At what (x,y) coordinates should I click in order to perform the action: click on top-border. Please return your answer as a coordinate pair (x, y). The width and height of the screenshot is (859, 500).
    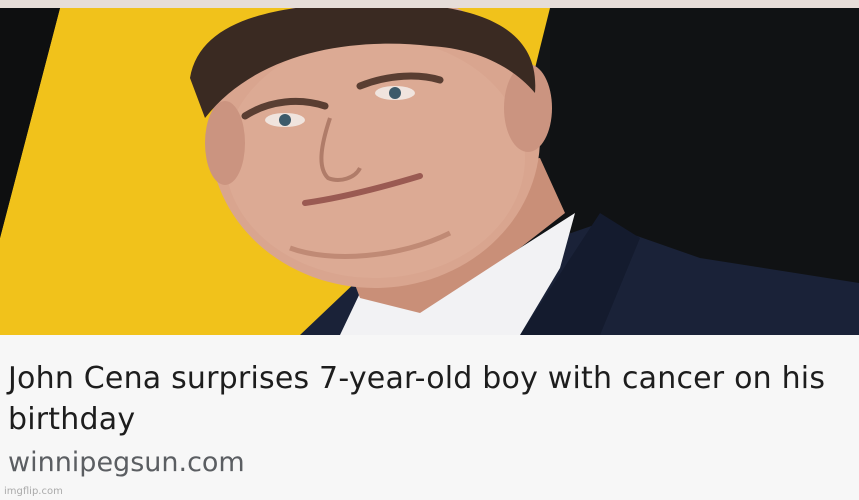
    Looking at the image, I should click on (429, 4).